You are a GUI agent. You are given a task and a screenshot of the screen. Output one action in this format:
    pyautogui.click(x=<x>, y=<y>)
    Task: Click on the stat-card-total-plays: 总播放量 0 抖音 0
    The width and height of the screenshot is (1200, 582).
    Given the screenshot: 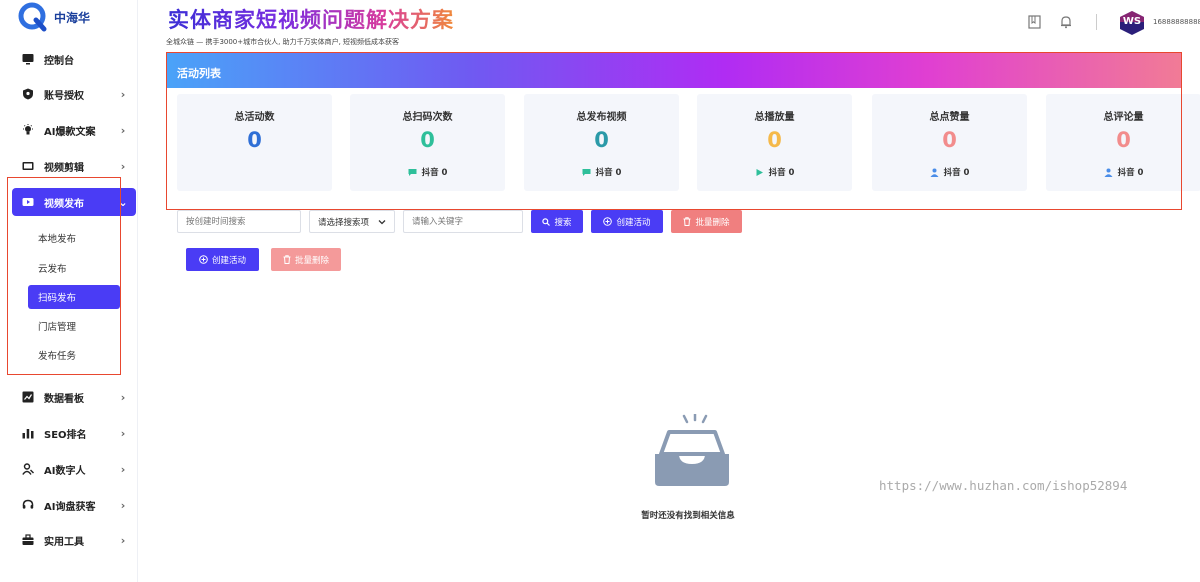 What is the action you would take?
    pyautogui.click(x=774, y=142)
    